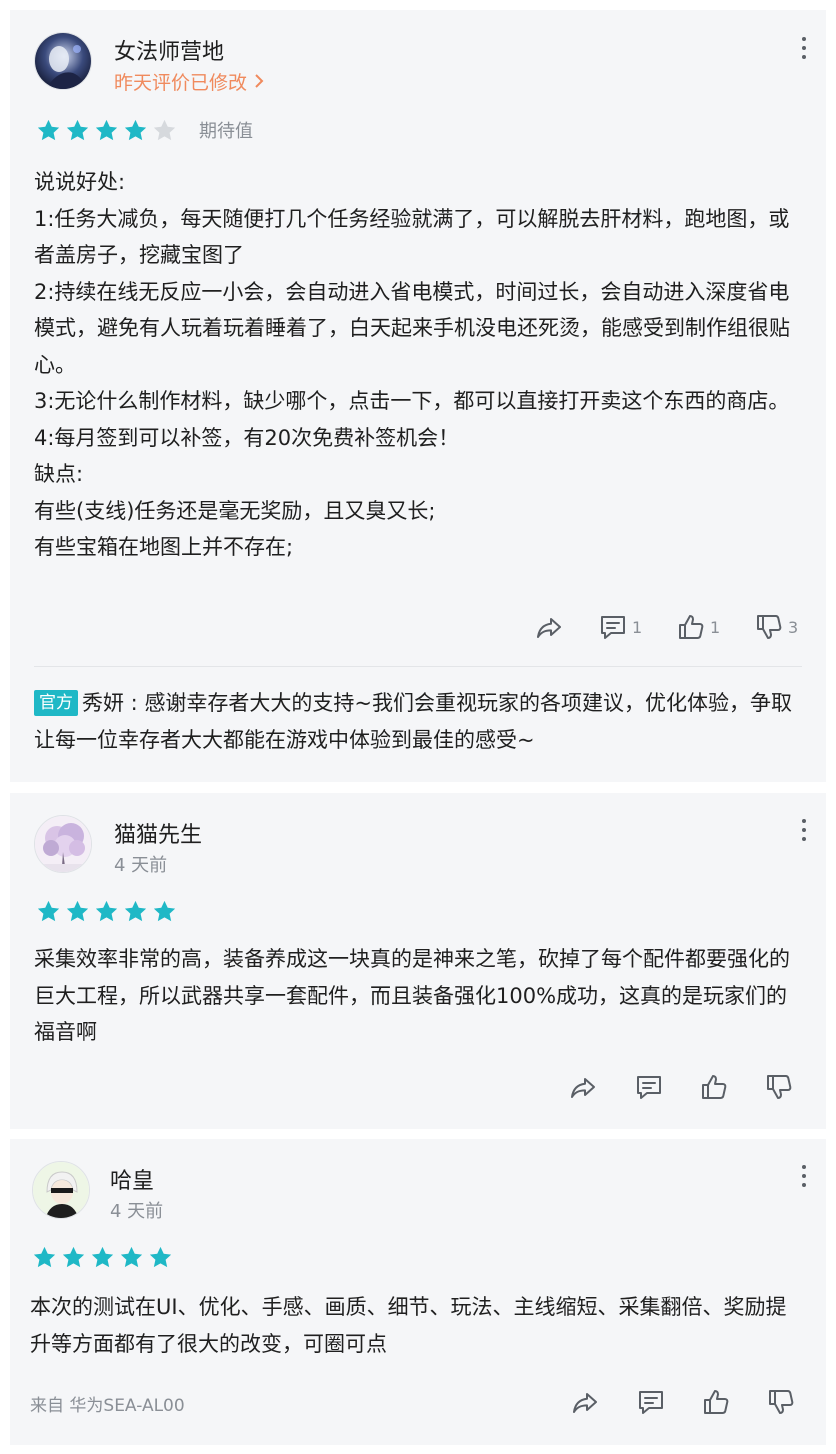 Image resolution: width=836 pixels, height=1454 pixels. What do you see at coordinates (418, 627) in the screenshot?
I see `review-actions: 1 1 3` at bounding box center [418, 627].